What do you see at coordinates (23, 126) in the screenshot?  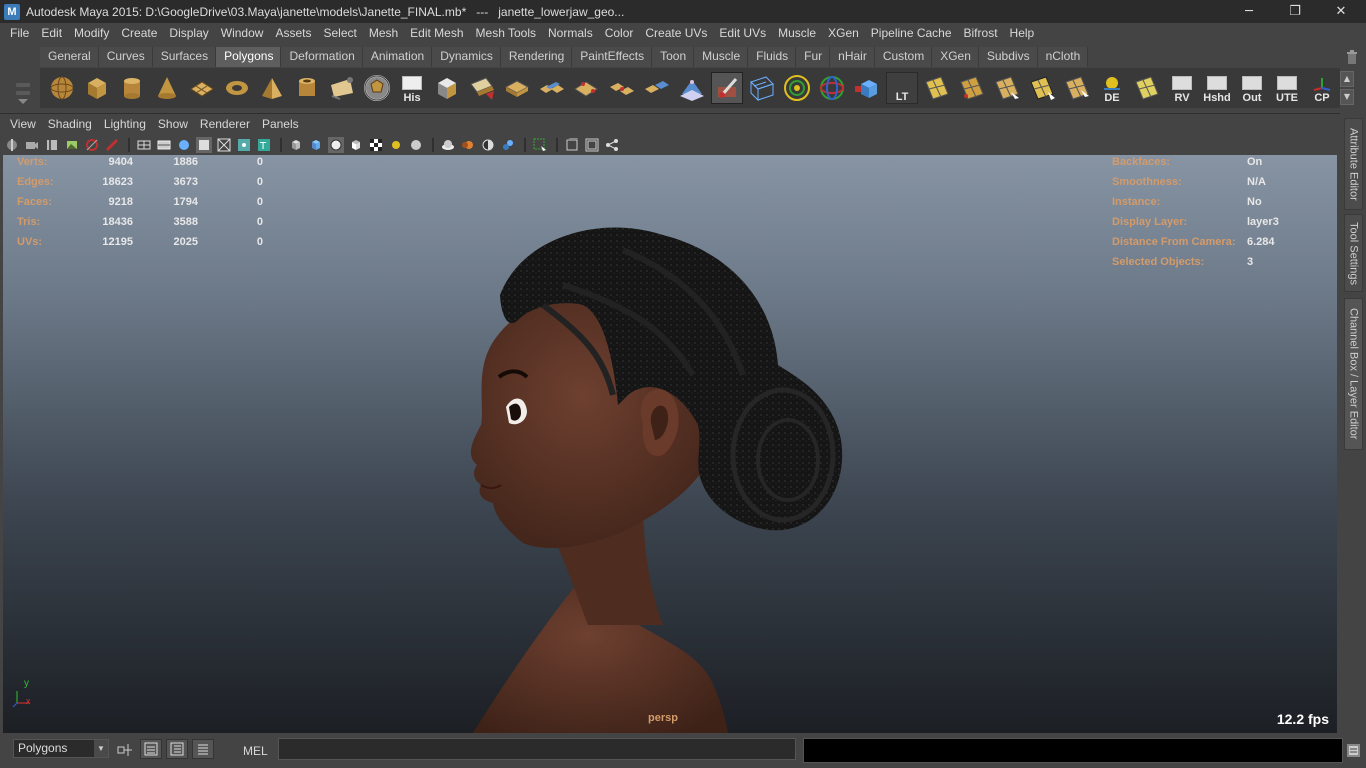 I see `panel-menu-view: View` at bounding box center [23, 126].